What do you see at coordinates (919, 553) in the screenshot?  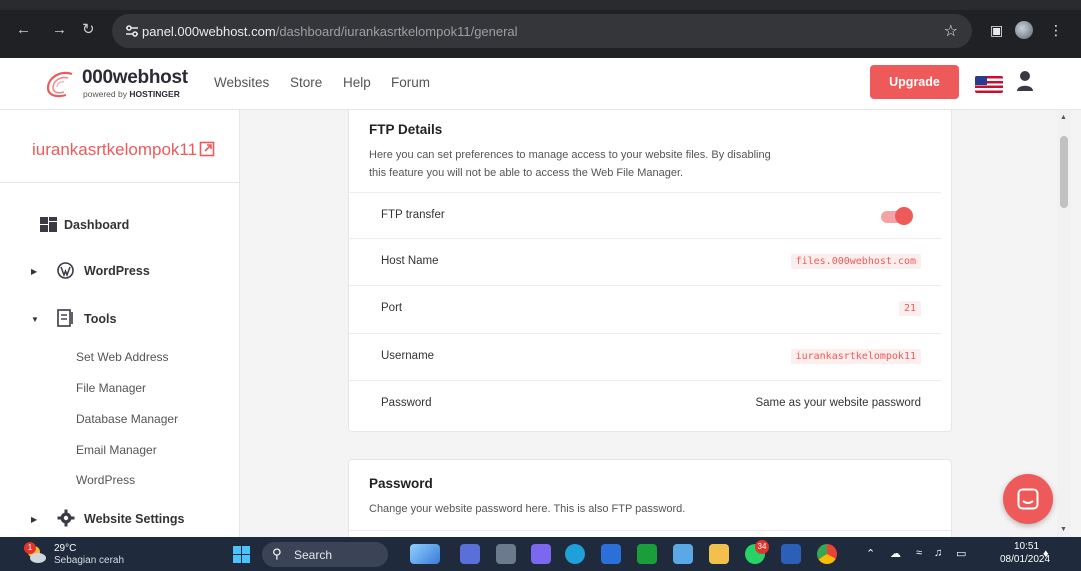 I see `wifi-icon: ≈` at bounding box center [919, 553].